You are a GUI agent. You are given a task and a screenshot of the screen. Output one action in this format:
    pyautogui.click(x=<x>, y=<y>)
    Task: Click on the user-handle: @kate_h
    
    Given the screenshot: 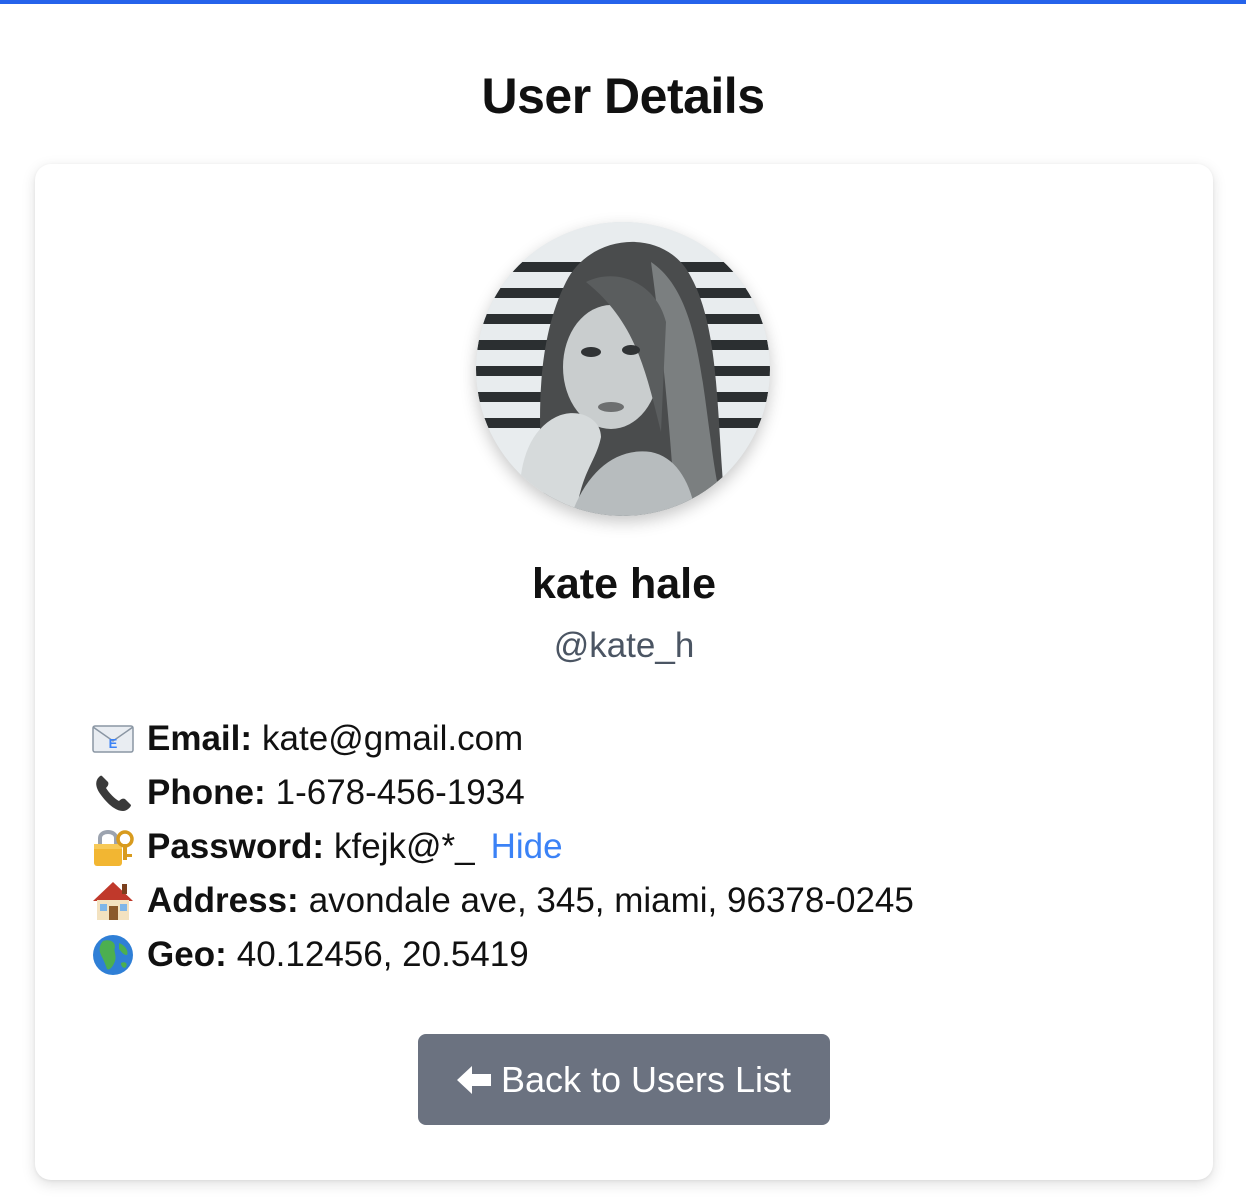 What is the action you would take?
    pyautogui.click(x=624, y=645)
    